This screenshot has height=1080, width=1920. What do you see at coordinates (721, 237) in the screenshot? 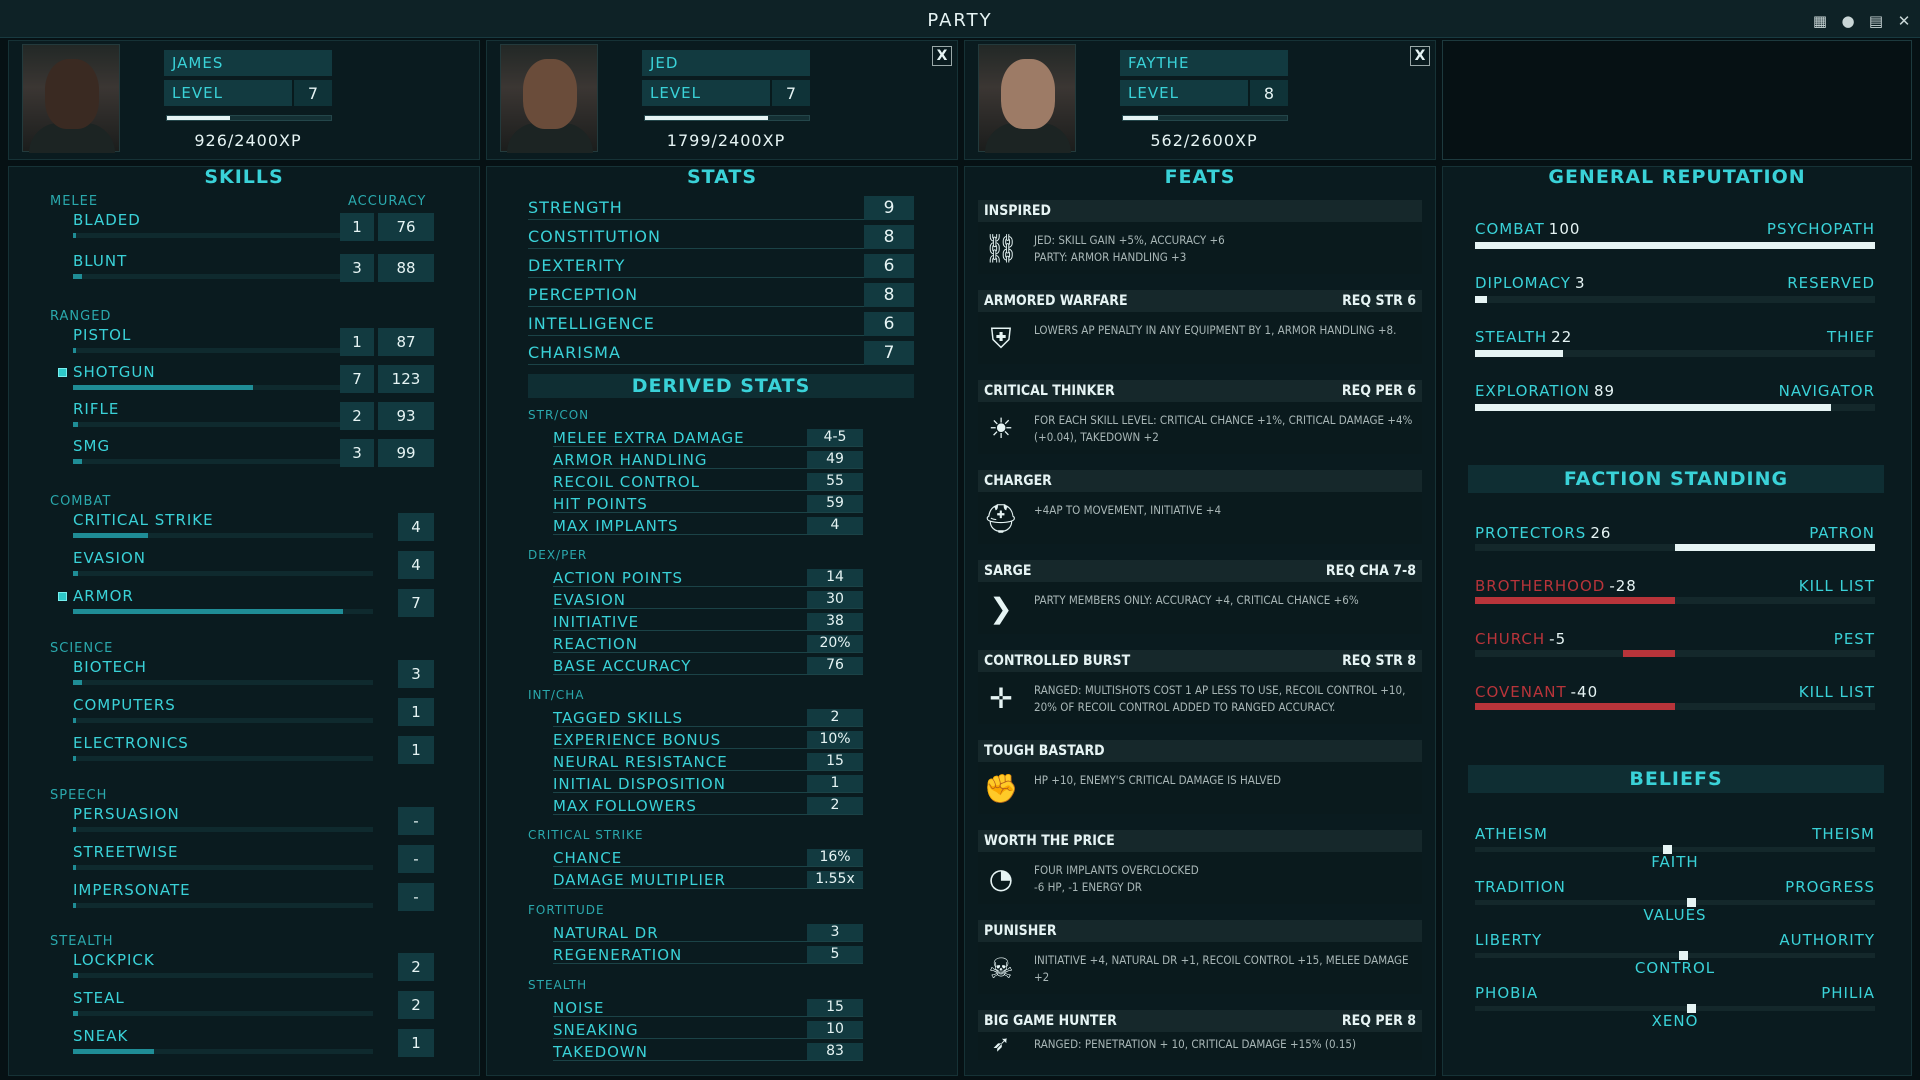
I see `stat-row: CONSTITUTION 8` at bounding box center [721, 237].